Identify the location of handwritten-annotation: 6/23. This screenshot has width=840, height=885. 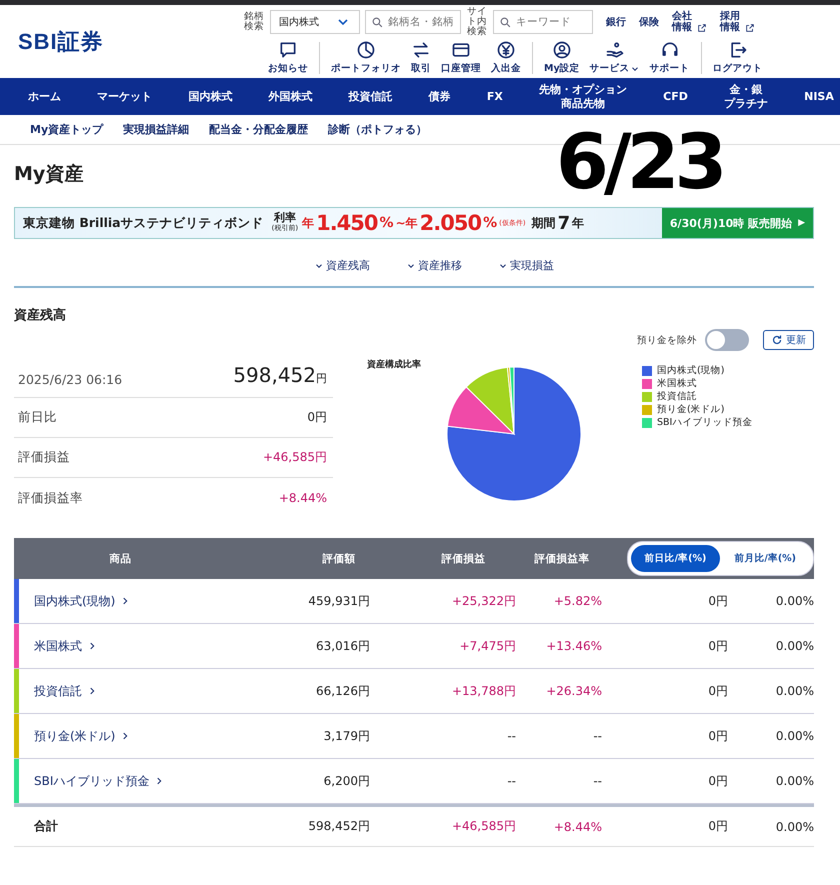
(639, 162).